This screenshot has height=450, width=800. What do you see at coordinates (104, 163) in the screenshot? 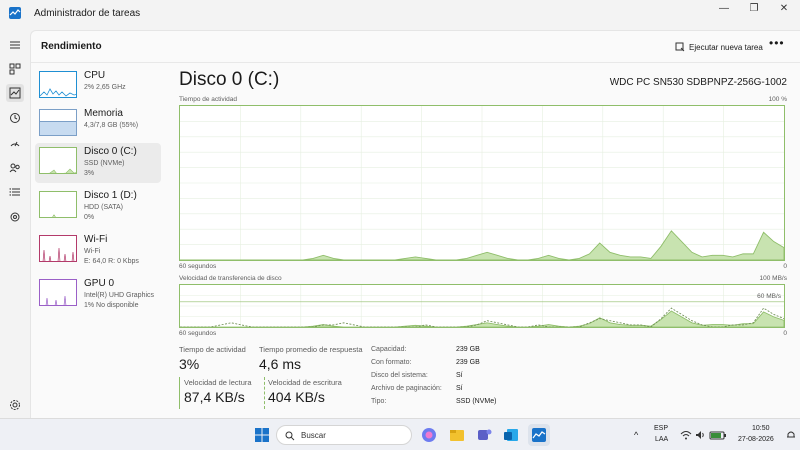
I see `sidebar-item-detail: SSD (NVMe)` at bounding box center [104, 163].